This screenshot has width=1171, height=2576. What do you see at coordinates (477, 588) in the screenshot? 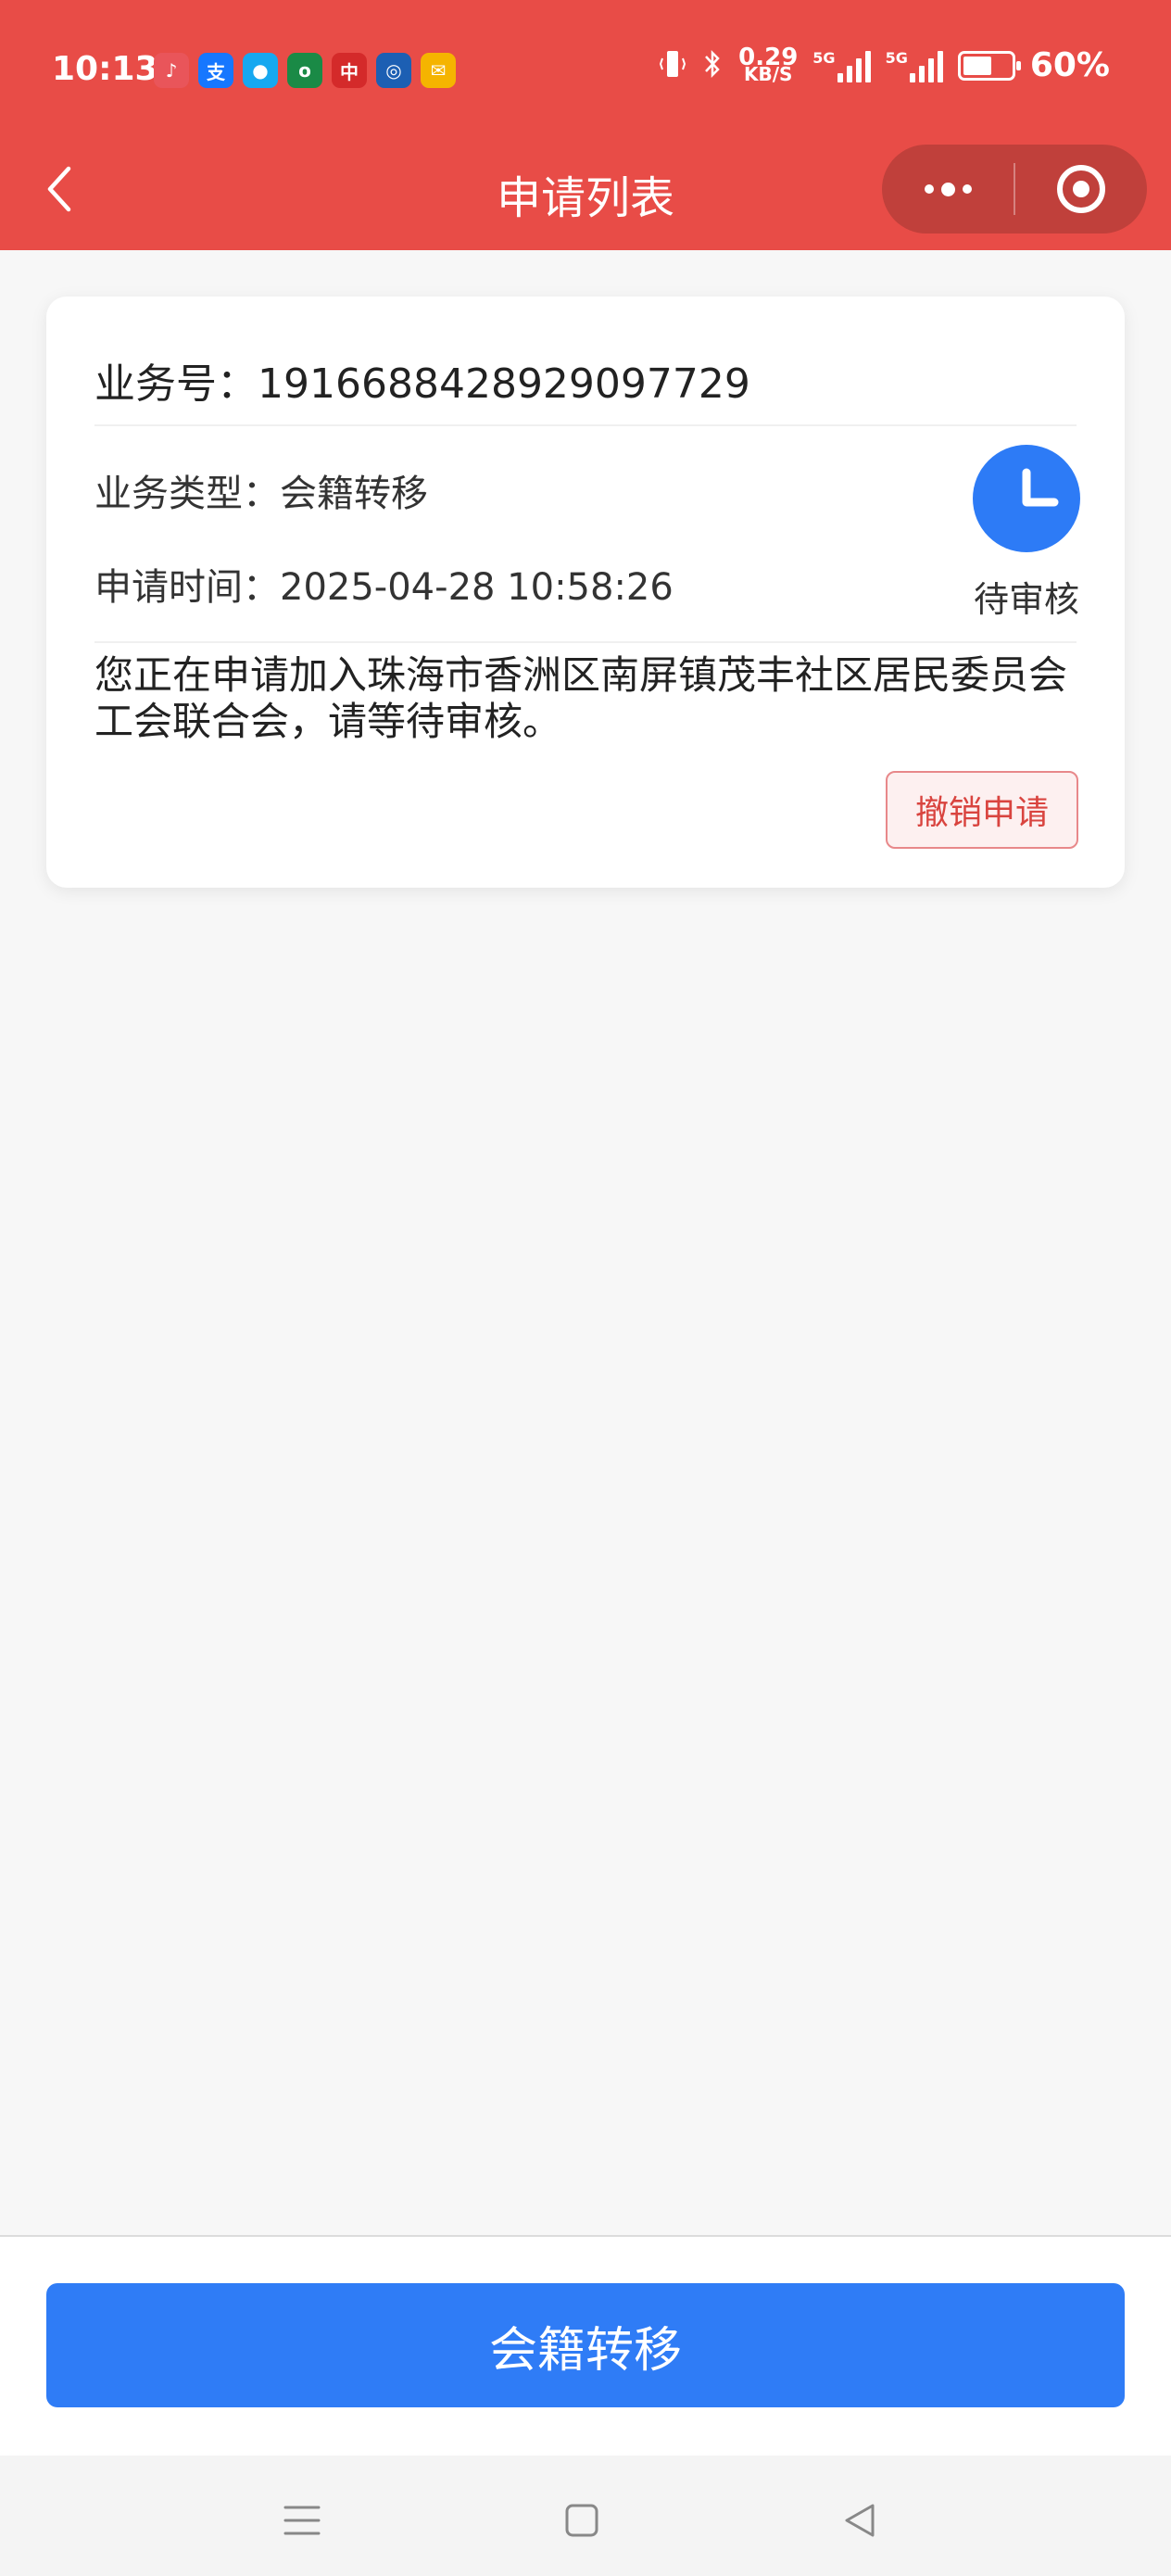
I see `apply-time: 2025-04-28 10:58:26` at bounding box center [477, 588].